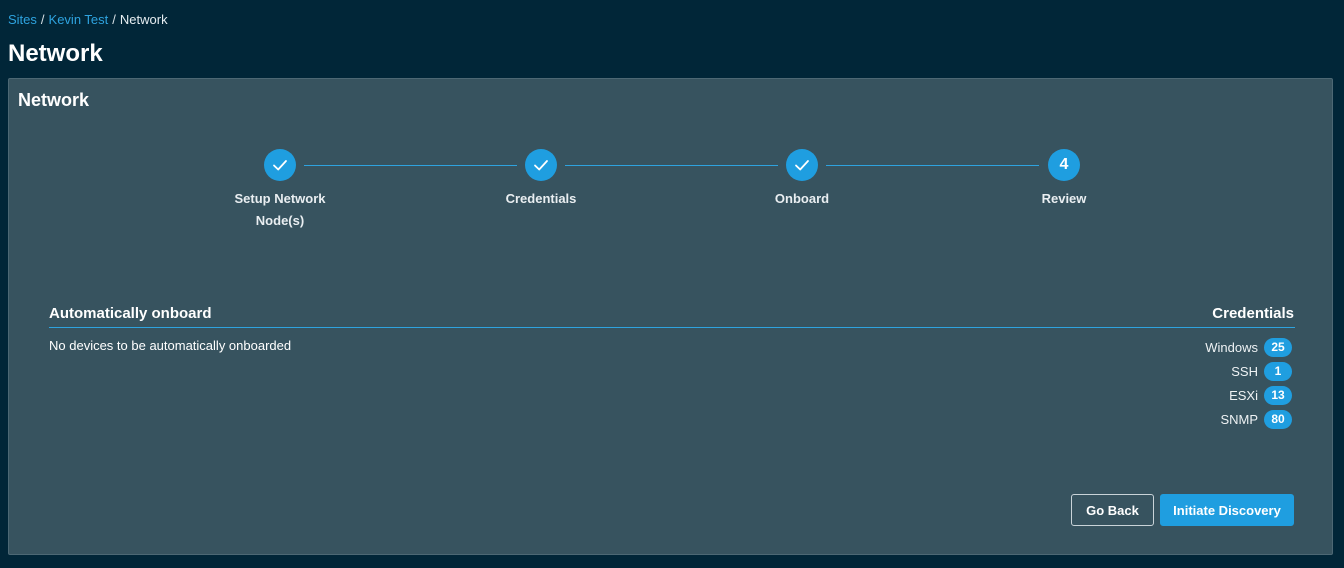 Image resolution: width=1344 pixels, height=568 pixels. I want to click on credential-row-snmp: SNMP 80, so click(1256, 419).